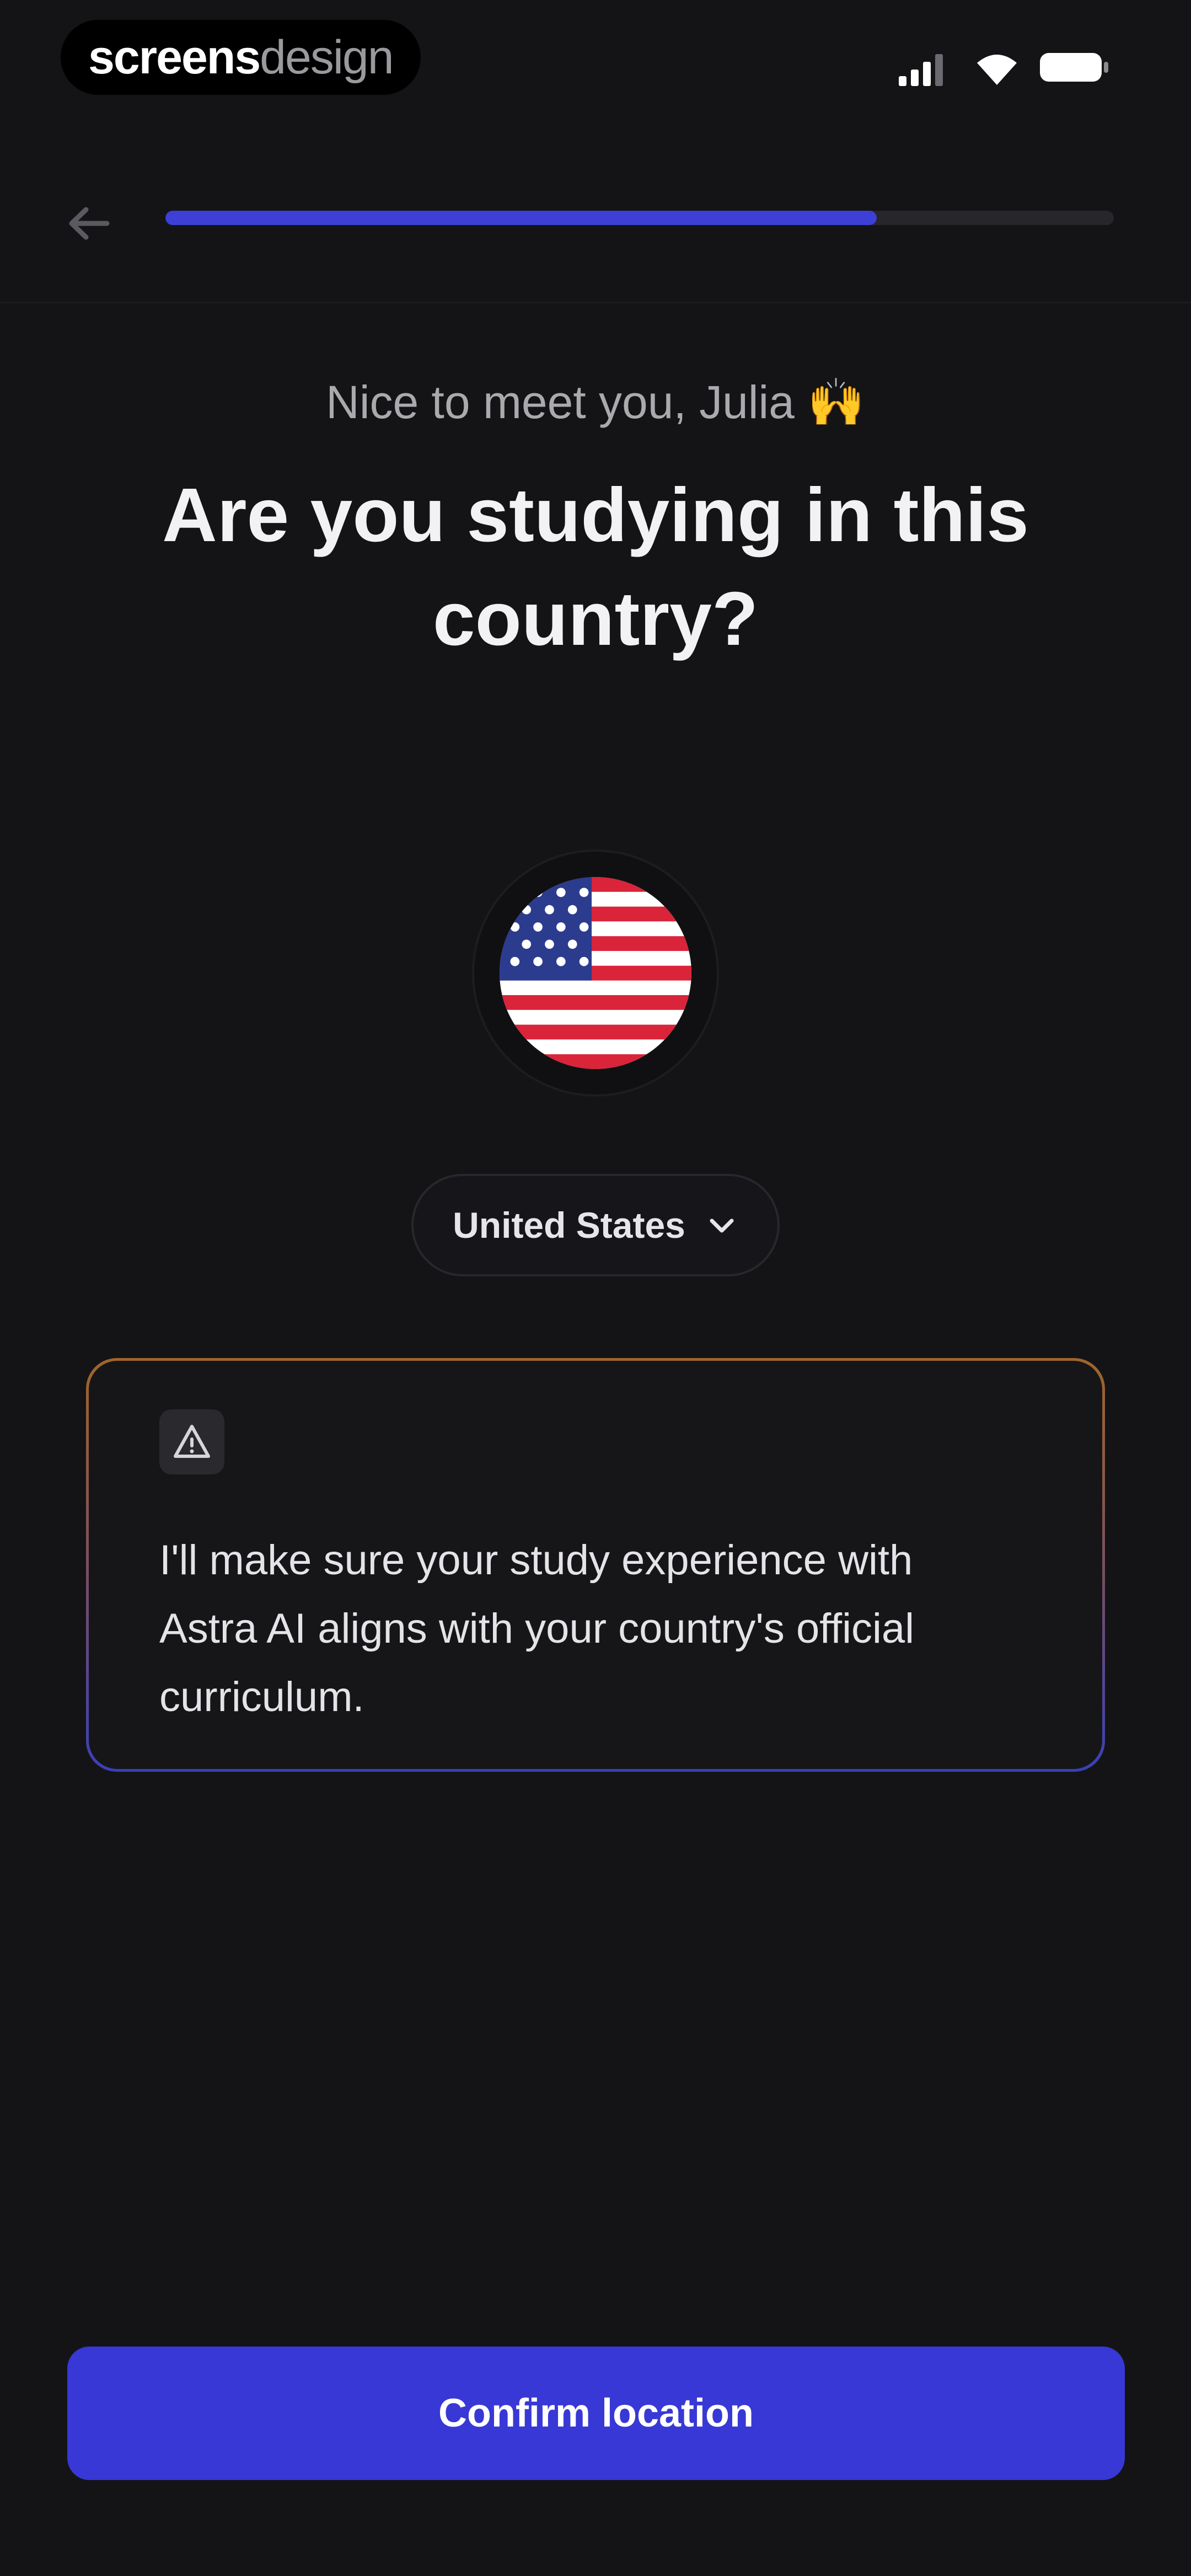 The width and height of the screenshot is (1191, 2576). I want to click on wifi-icon, so click(997, 70).